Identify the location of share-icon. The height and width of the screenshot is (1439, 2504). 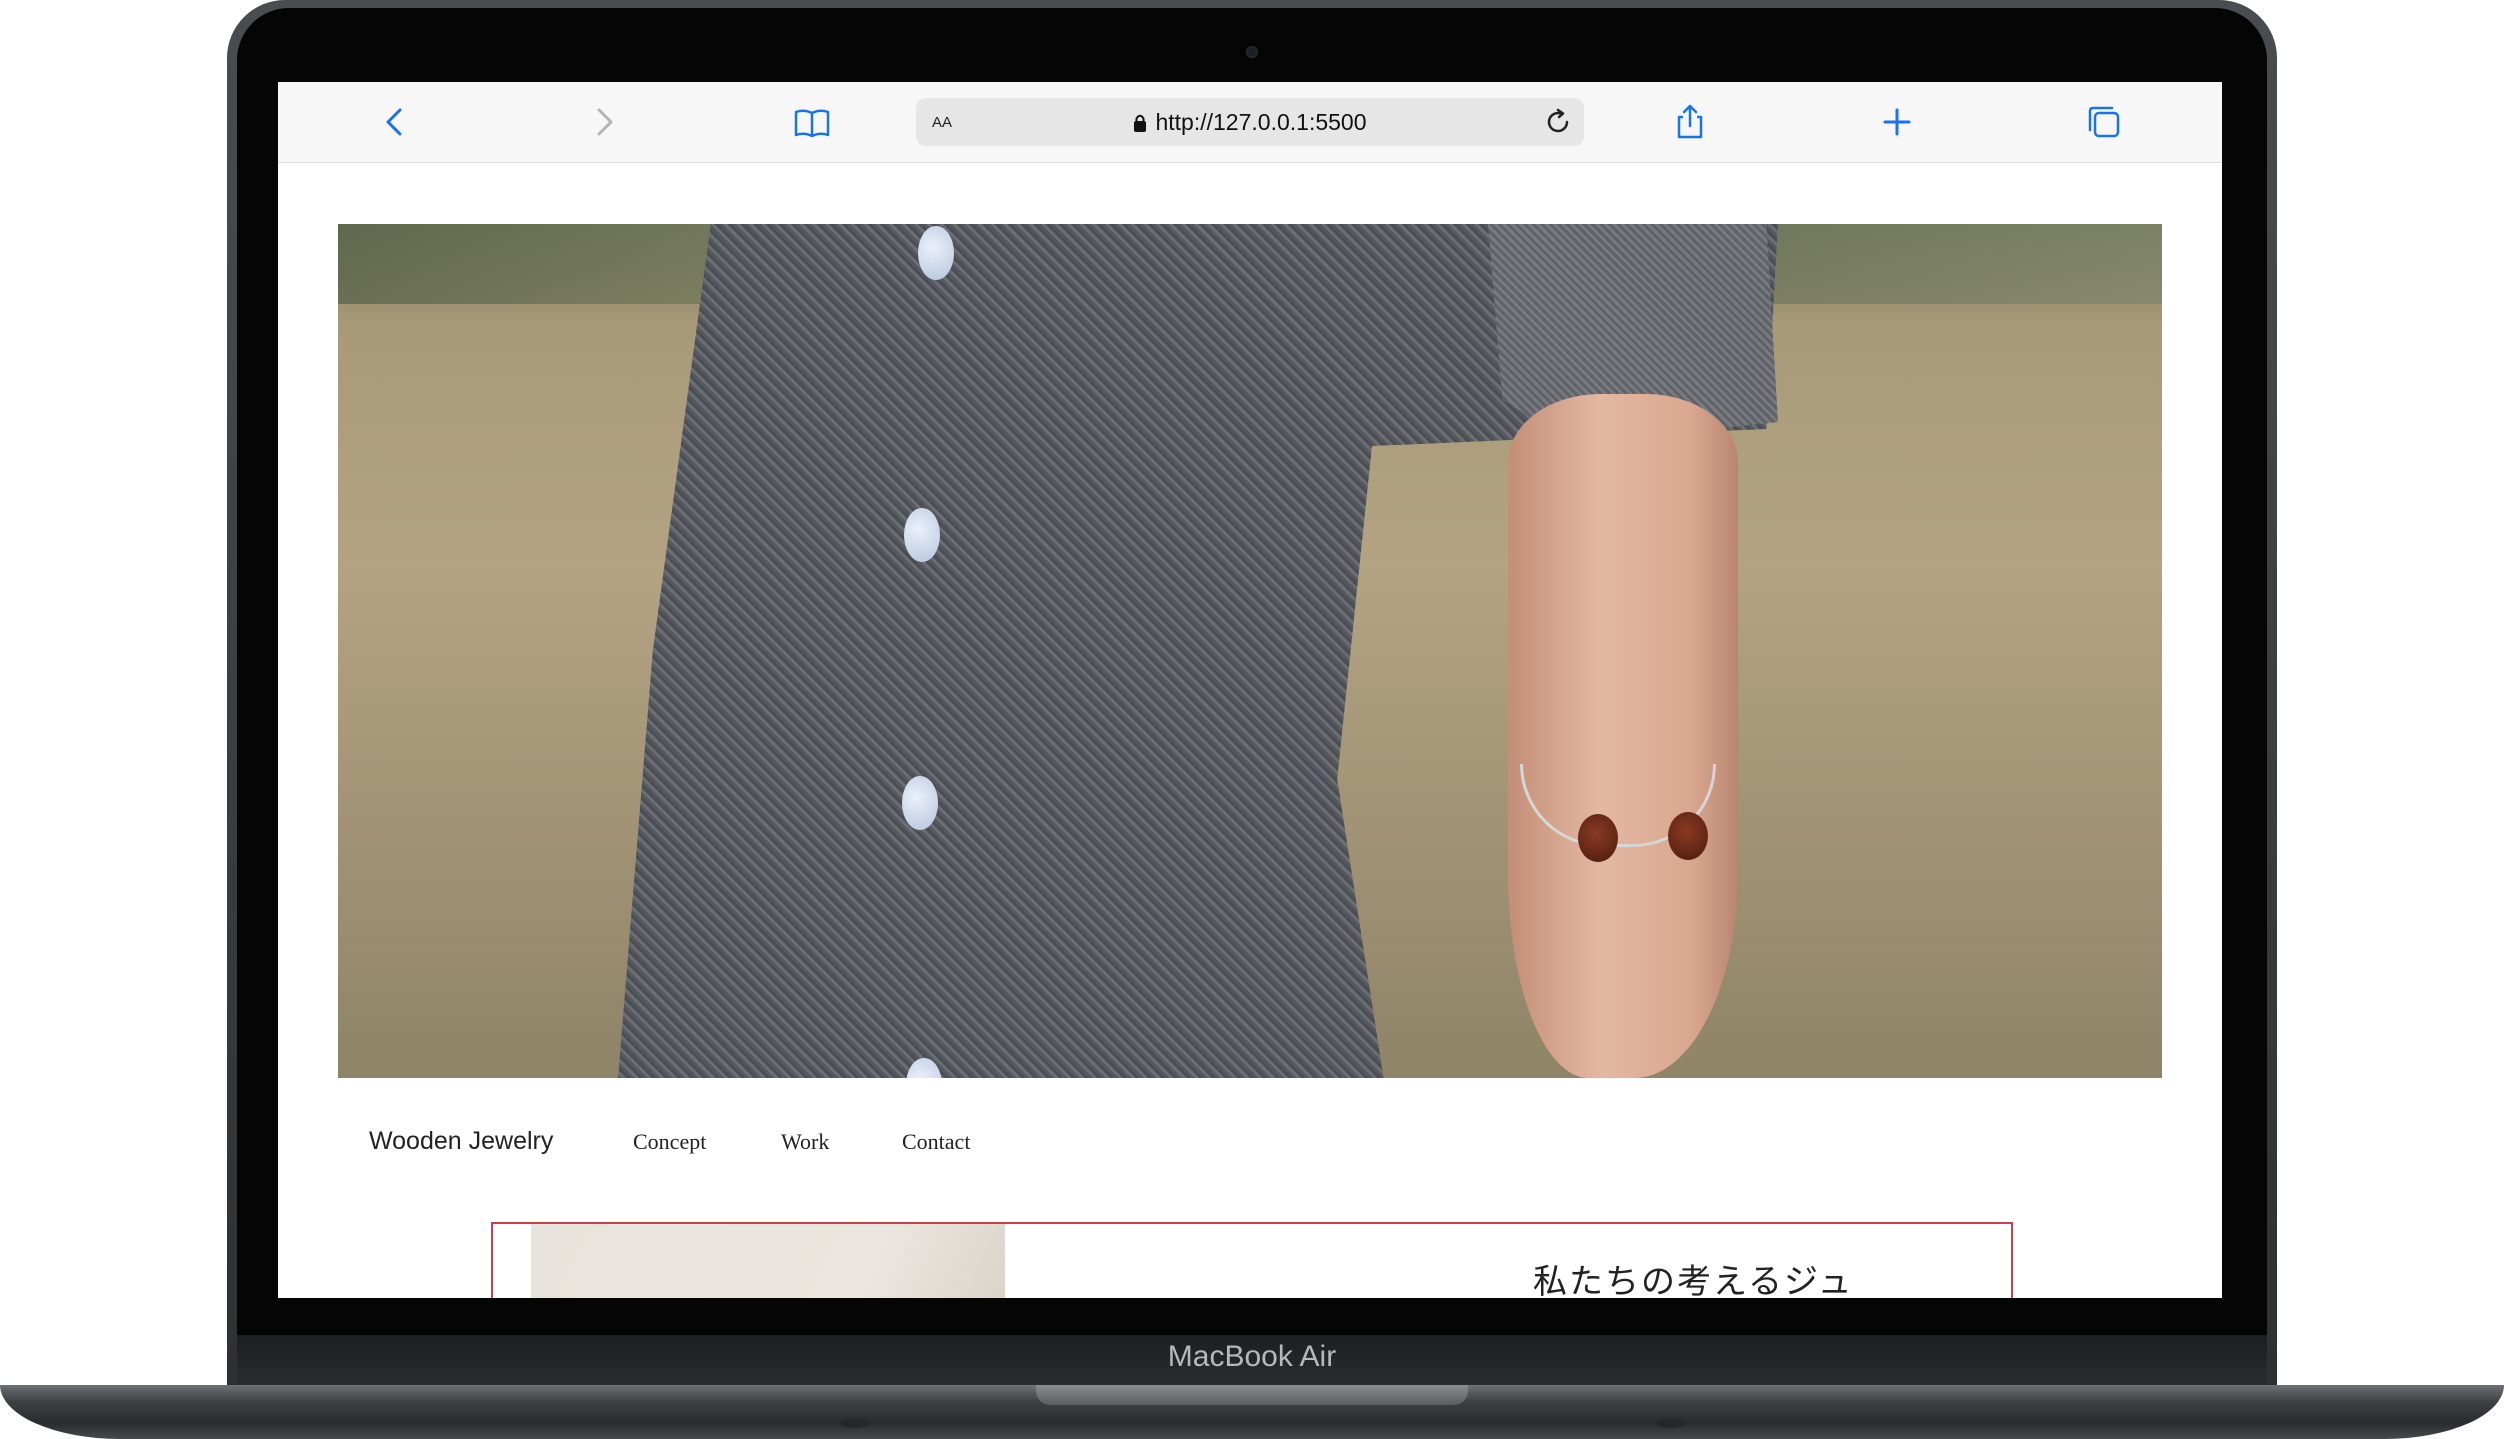
(1690, 121).